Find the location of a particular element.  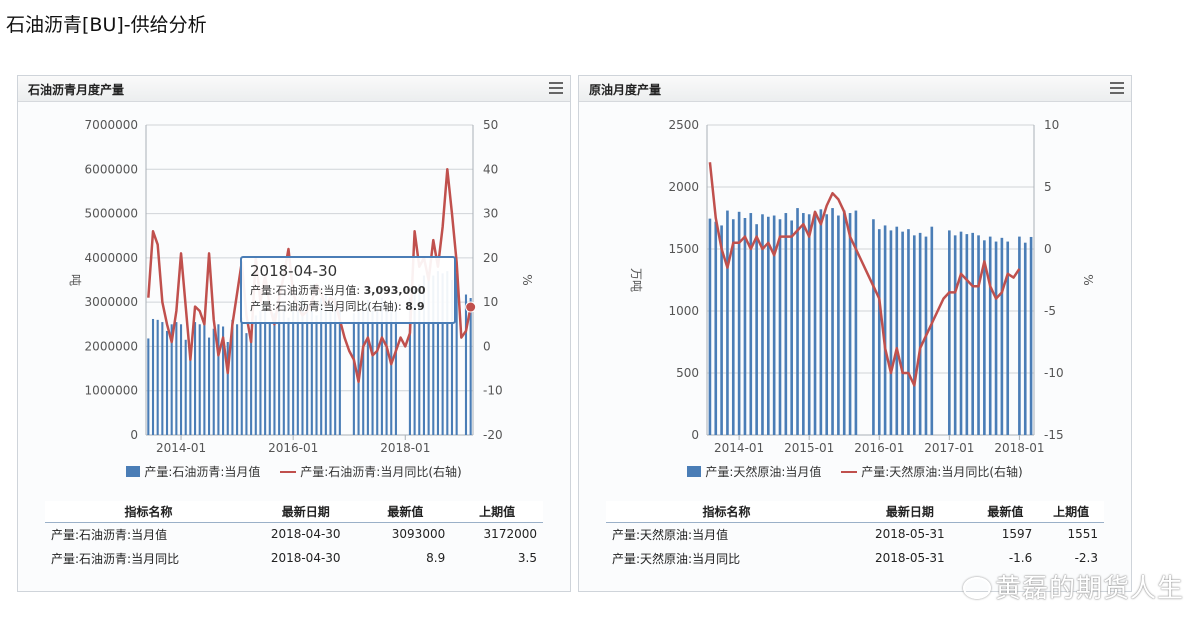

y-tick-label: 7000000 is located at coordinates (111, 125).